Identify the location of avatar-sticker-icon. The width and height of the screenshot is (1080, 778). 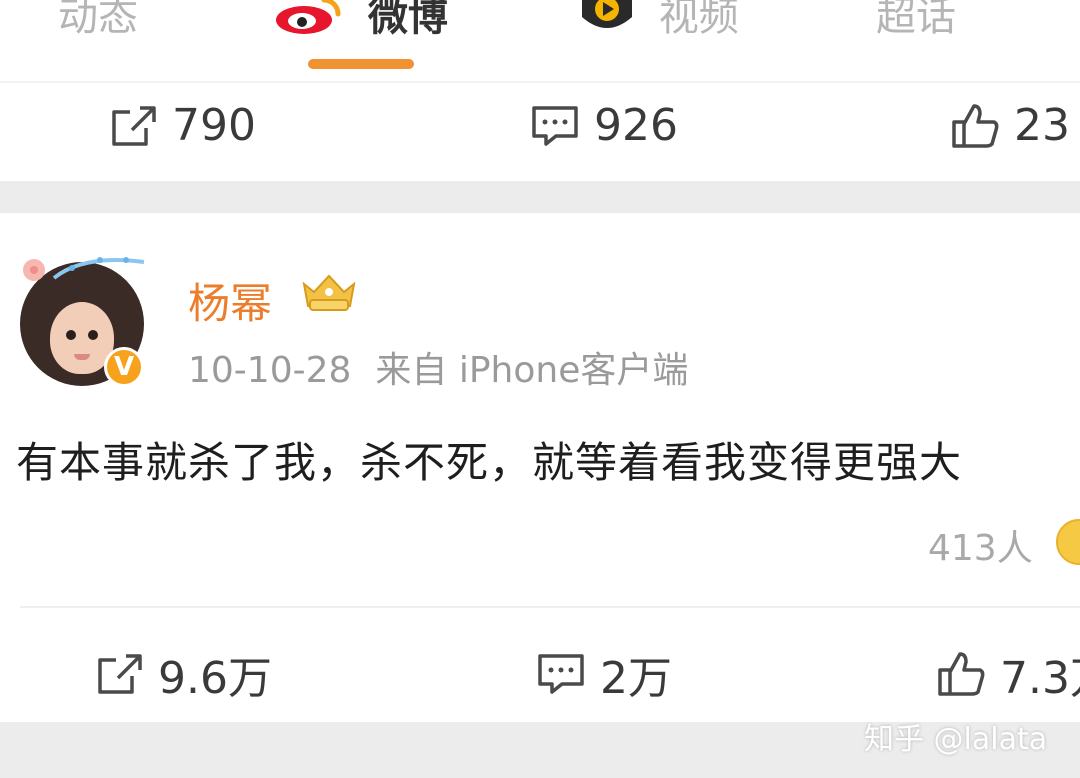
(84, 269).